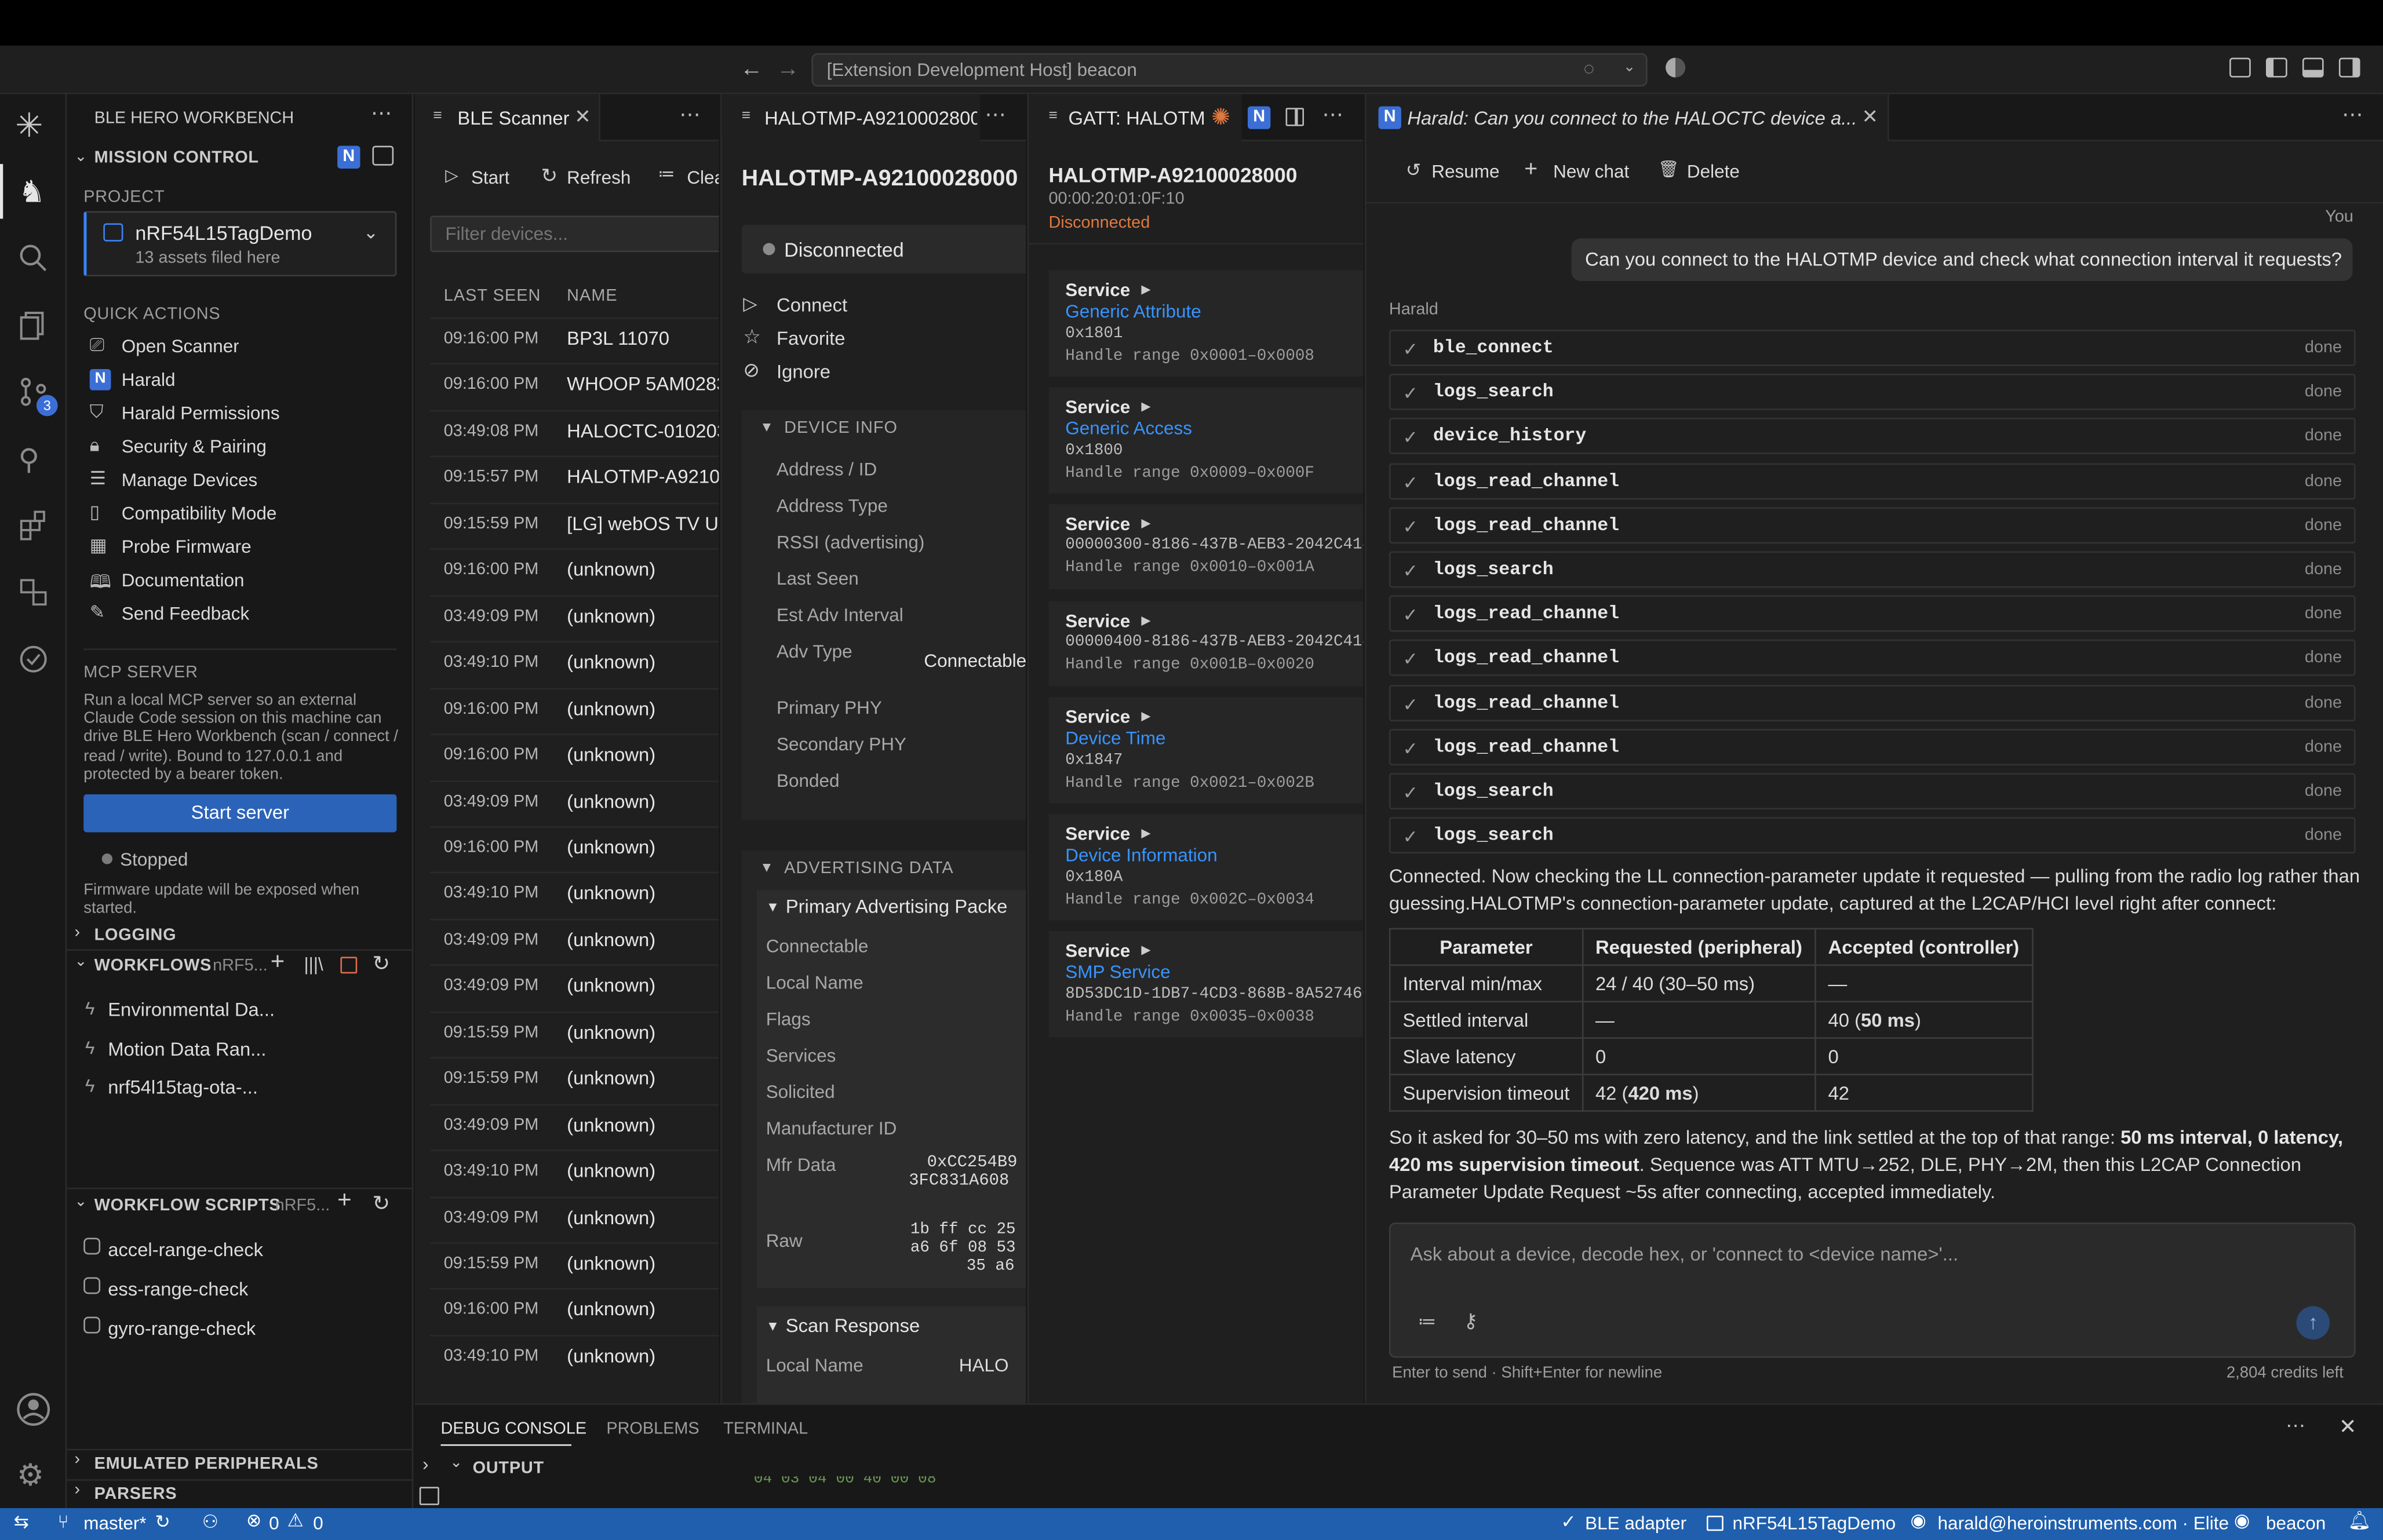 Image resolution: width=2383 pixels, height=1540 pixels. I want to click on settings-gear-icon: ⚙, so click(31, 1476).